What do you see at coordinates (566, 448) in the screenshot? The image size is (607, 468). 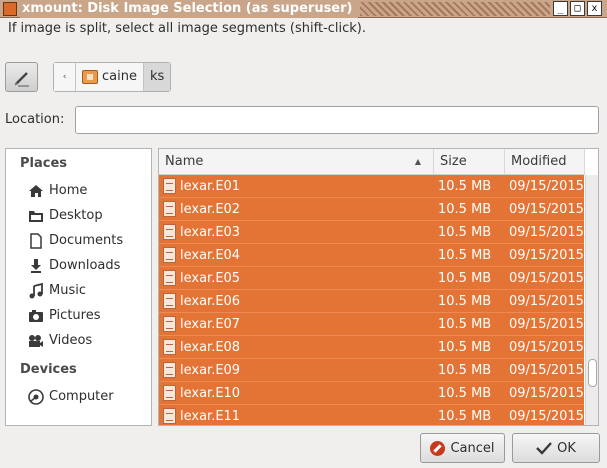 I see `ok-button-label: OK` at bounding box center [566, 448].